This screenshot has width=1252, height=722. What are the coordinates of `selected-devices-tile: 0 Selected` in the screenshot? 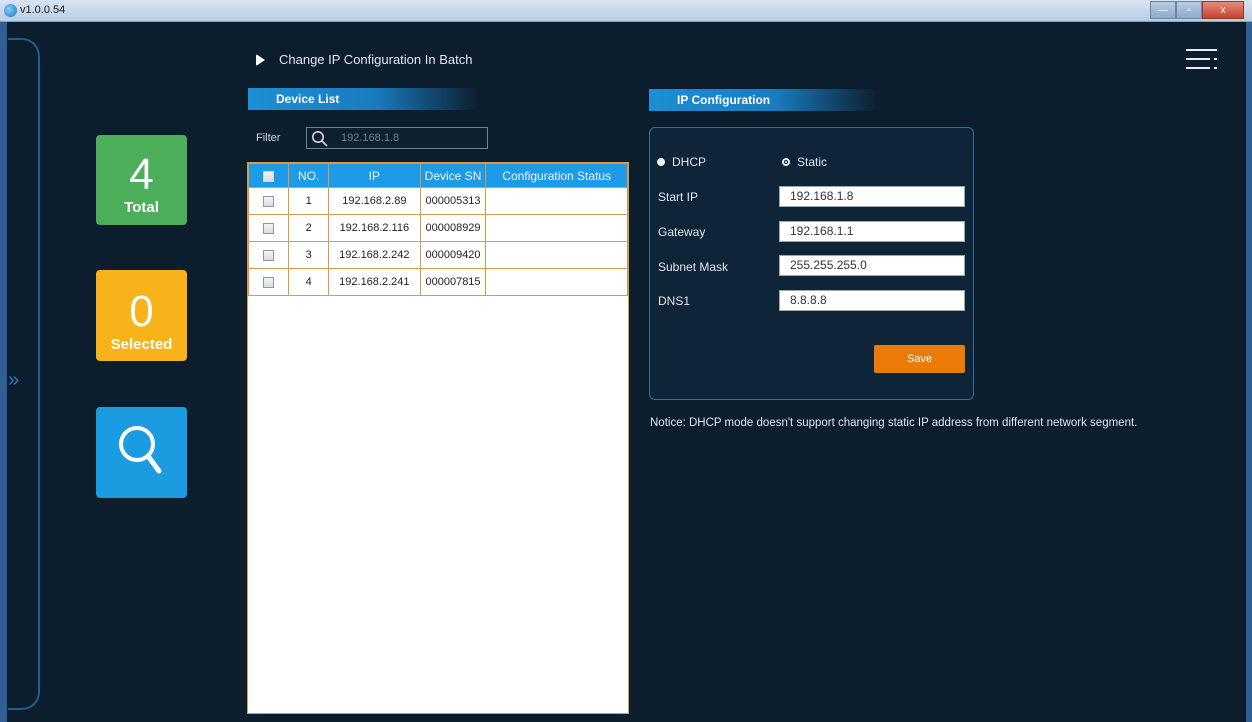 It's located at (141, 315).